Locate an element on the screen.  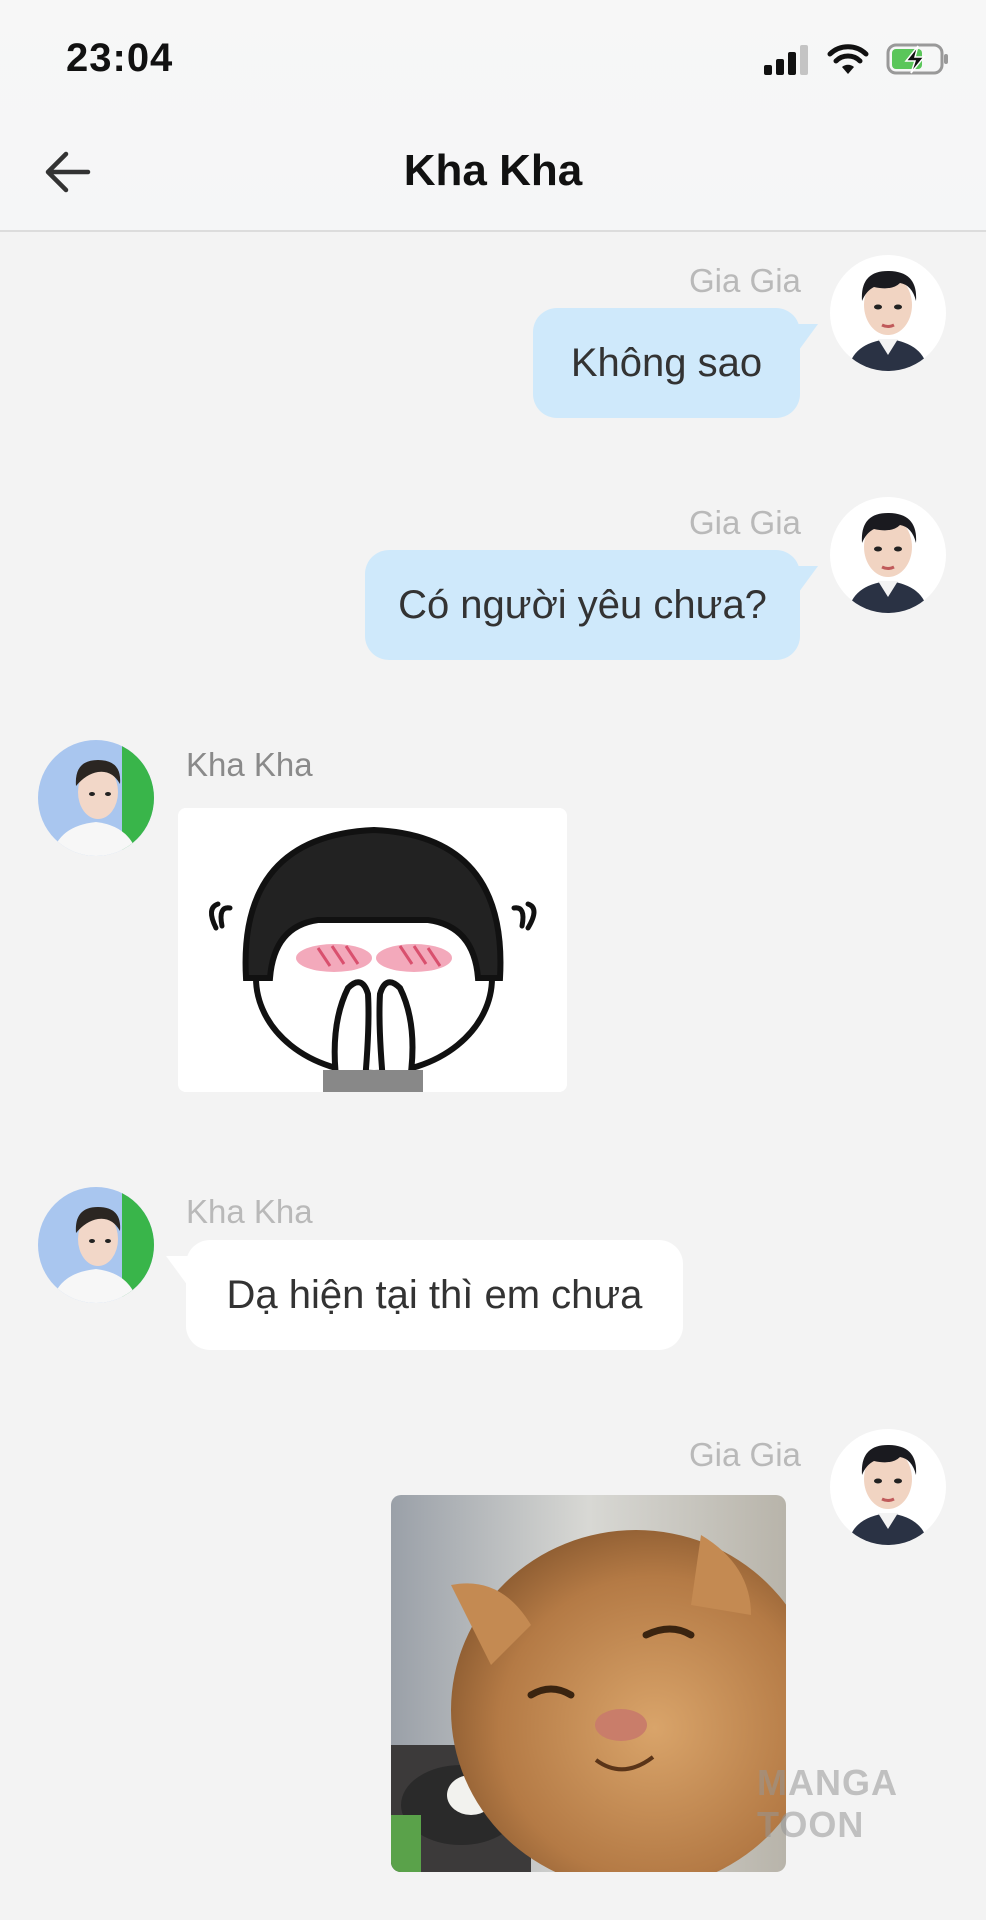
wifi-icon is located at coordinates (848, 59).